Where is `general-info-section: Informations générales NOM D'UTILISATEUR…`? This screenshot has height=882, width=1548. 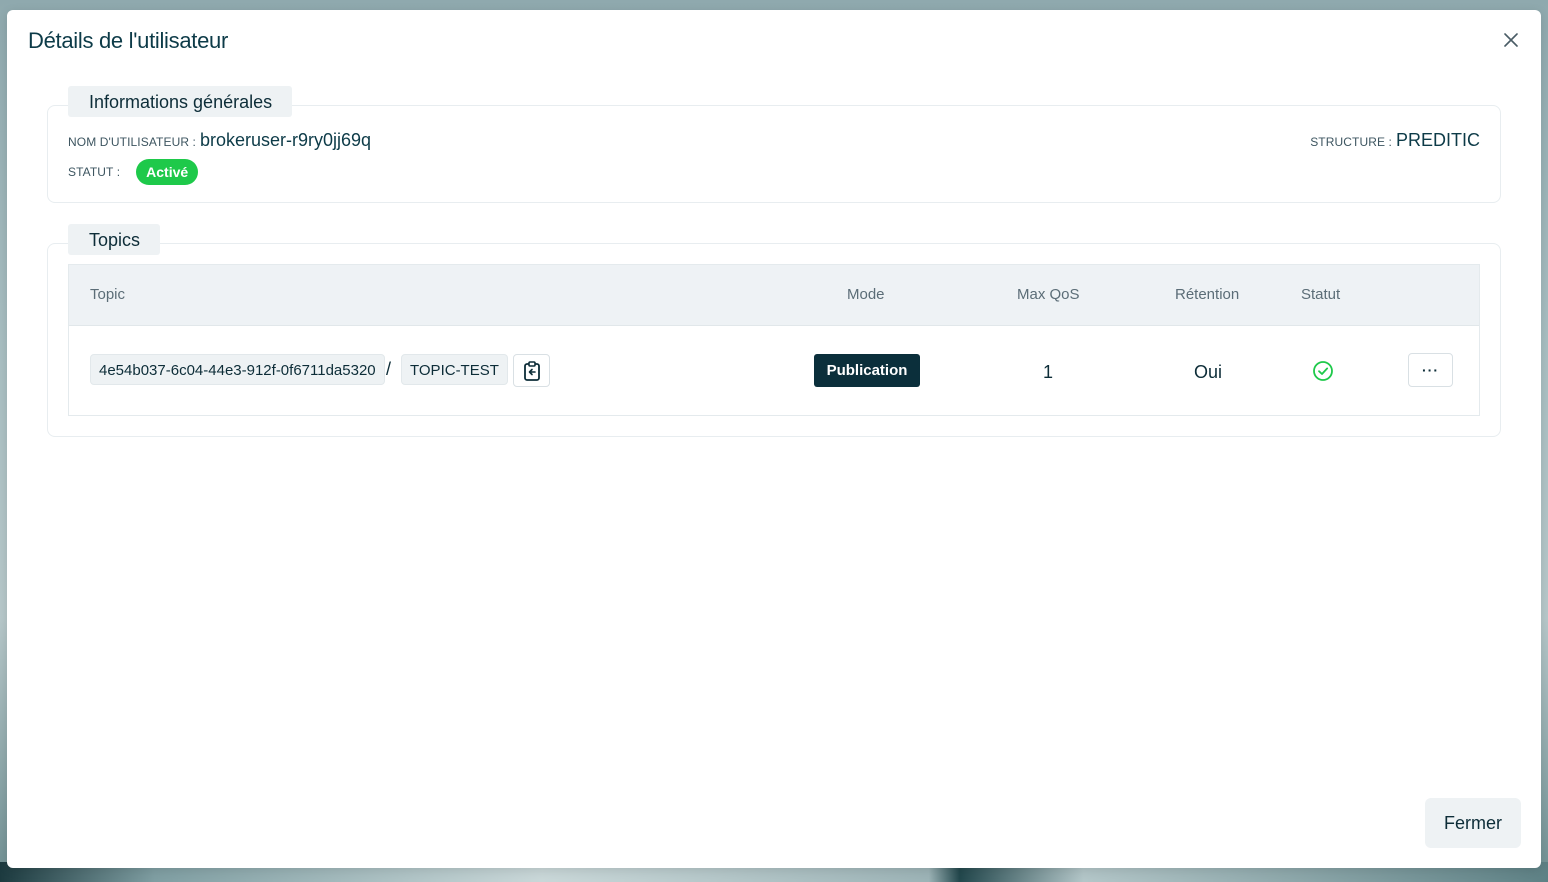
general-info-section: Informations générales NOM D'UTILISATEUR… is located at coordinates (774, 144).